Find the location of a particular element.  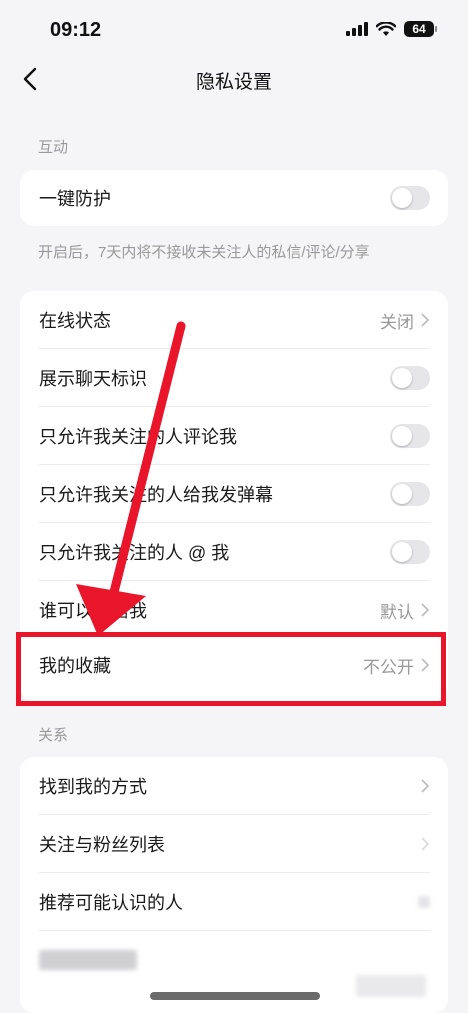

show-chat-badge-toggle is located at coordinates (410, 378).